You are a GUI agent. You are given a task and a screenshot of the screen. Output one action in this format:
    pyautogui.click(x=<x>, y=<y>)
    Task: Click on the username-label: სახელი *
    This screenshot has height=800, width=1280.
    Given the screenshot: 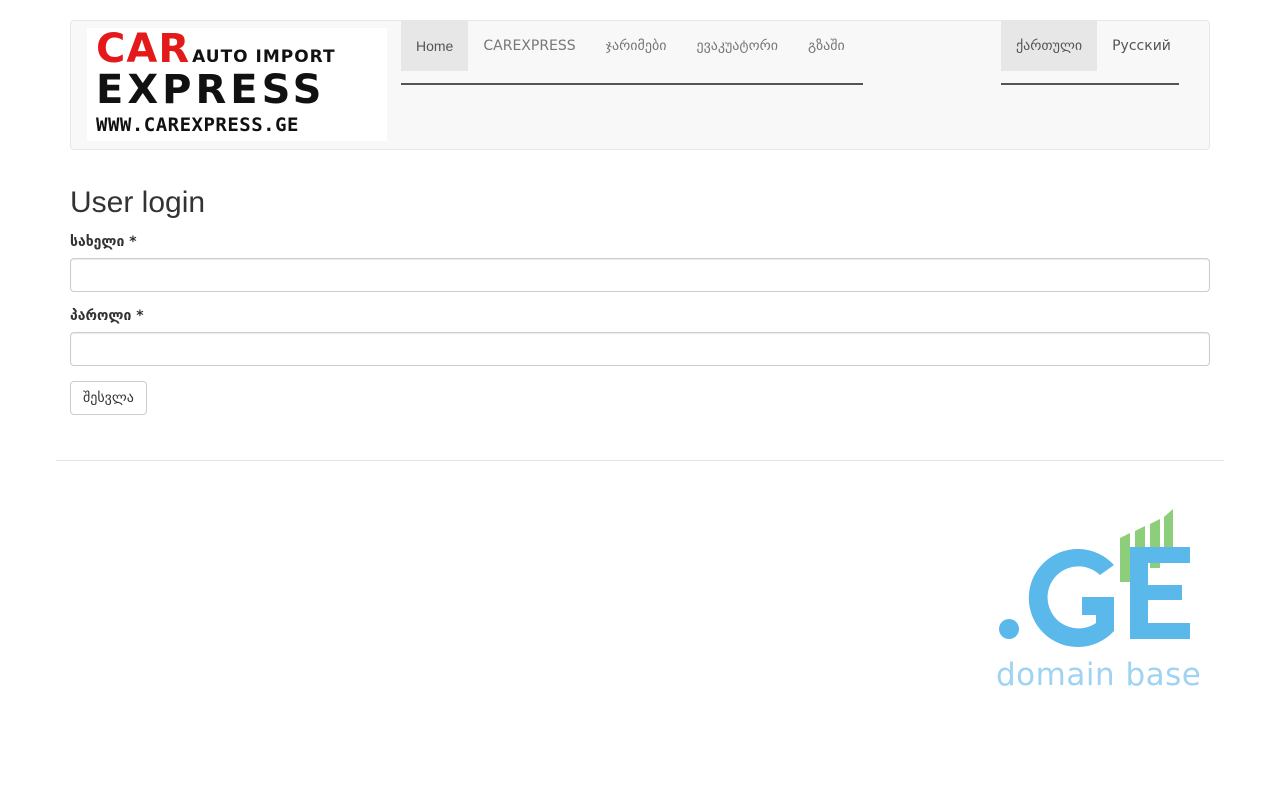 What is the action you would take?
    pyautogui.click(x=103, y=242)
    